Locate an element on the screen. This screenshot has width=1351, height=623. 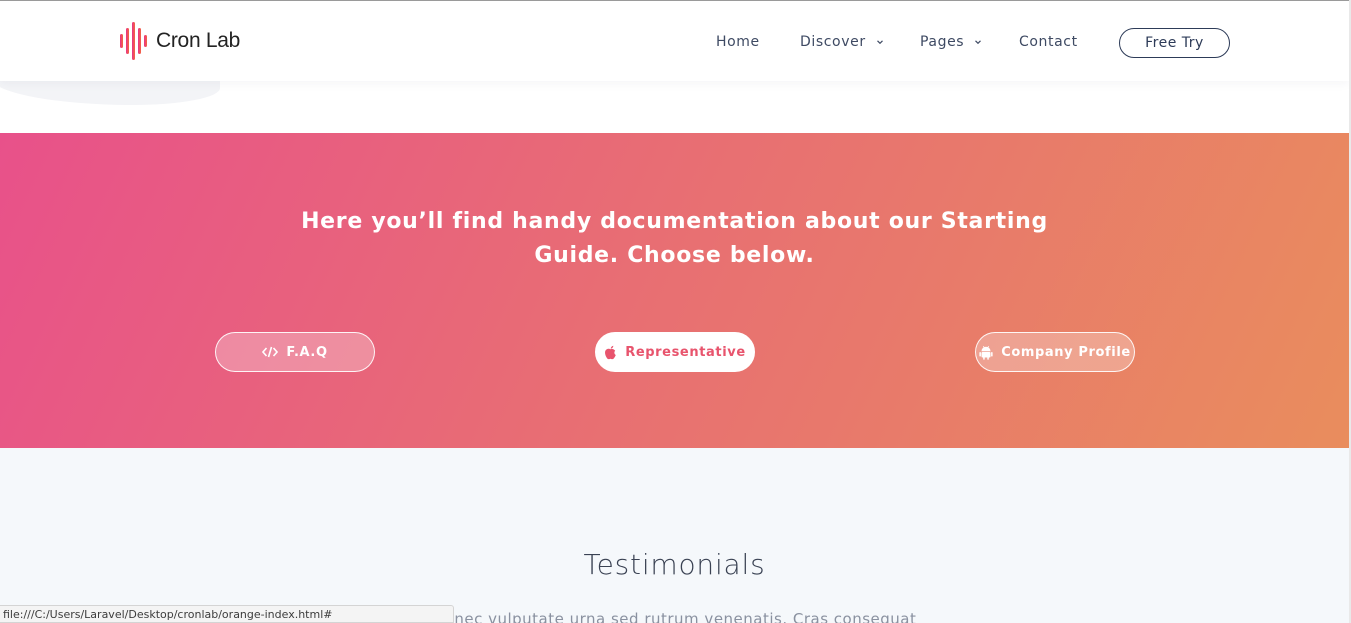
brand-name: Cron Lab is located at coordinates (198, 40).